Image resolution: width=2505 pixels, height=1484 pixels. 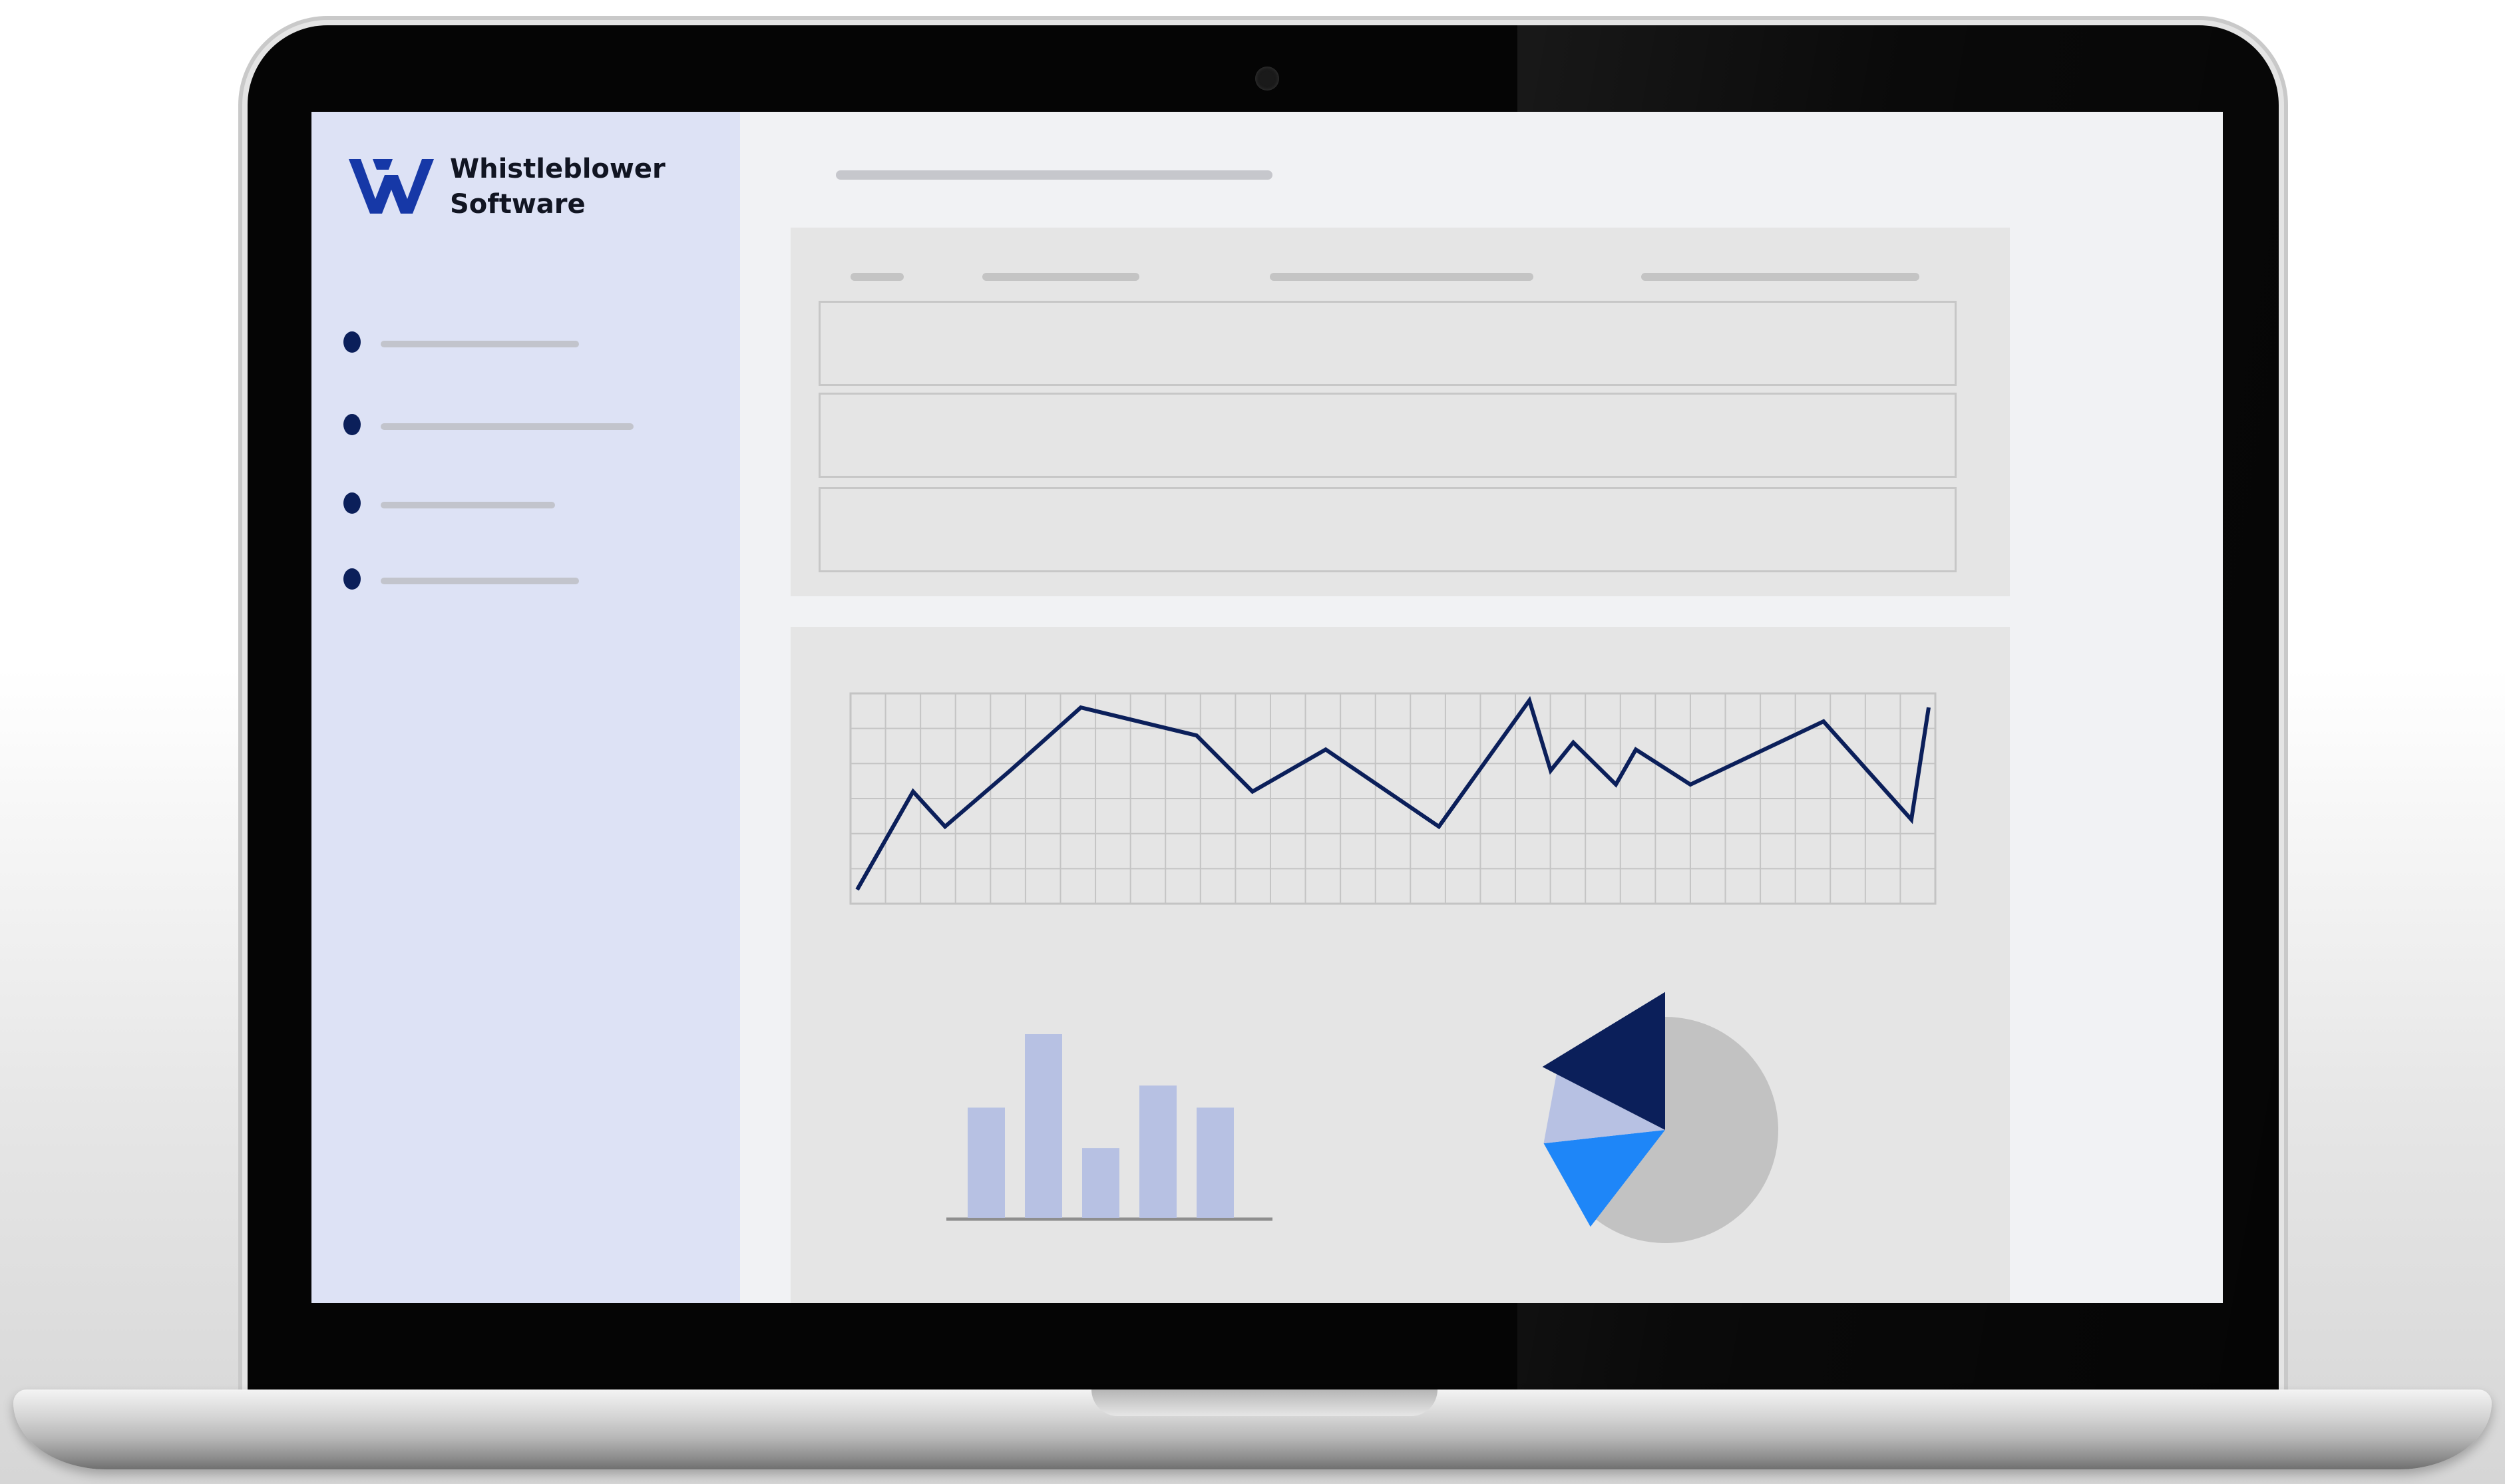 I want to click on w-logo-icon, so click(x=391, y=186).